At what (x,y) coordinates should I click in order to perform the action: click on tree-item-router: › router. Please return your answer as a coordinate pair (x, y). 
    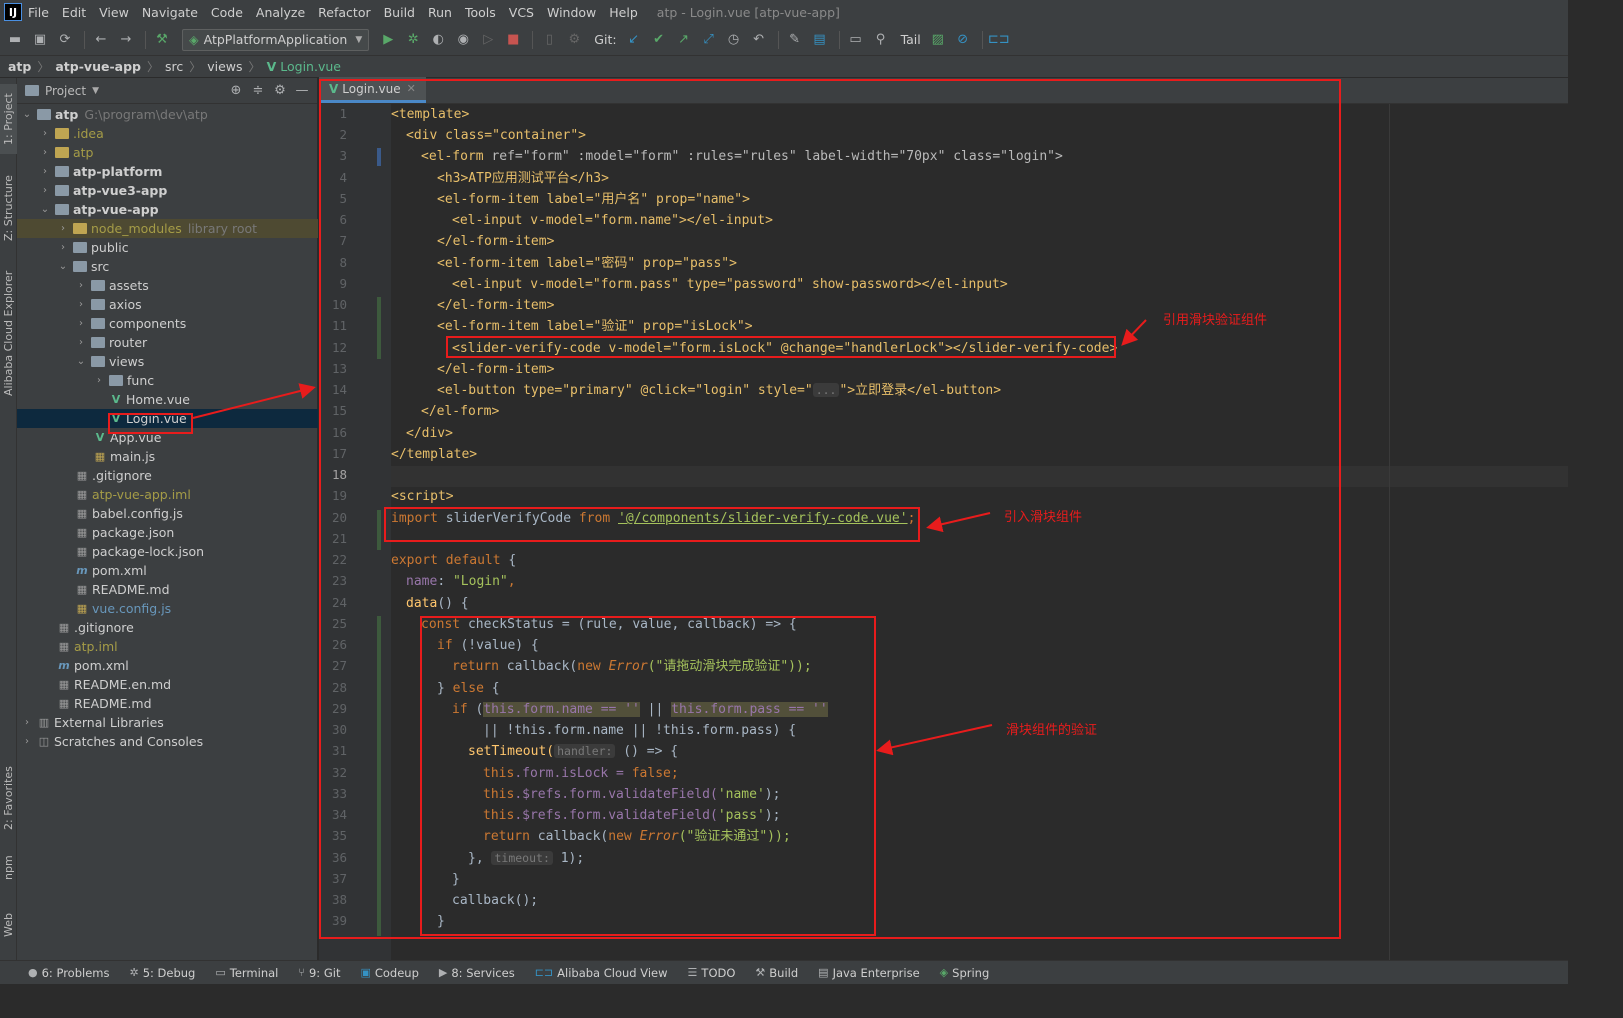
    Looking at the image, I should click on (167, 342).